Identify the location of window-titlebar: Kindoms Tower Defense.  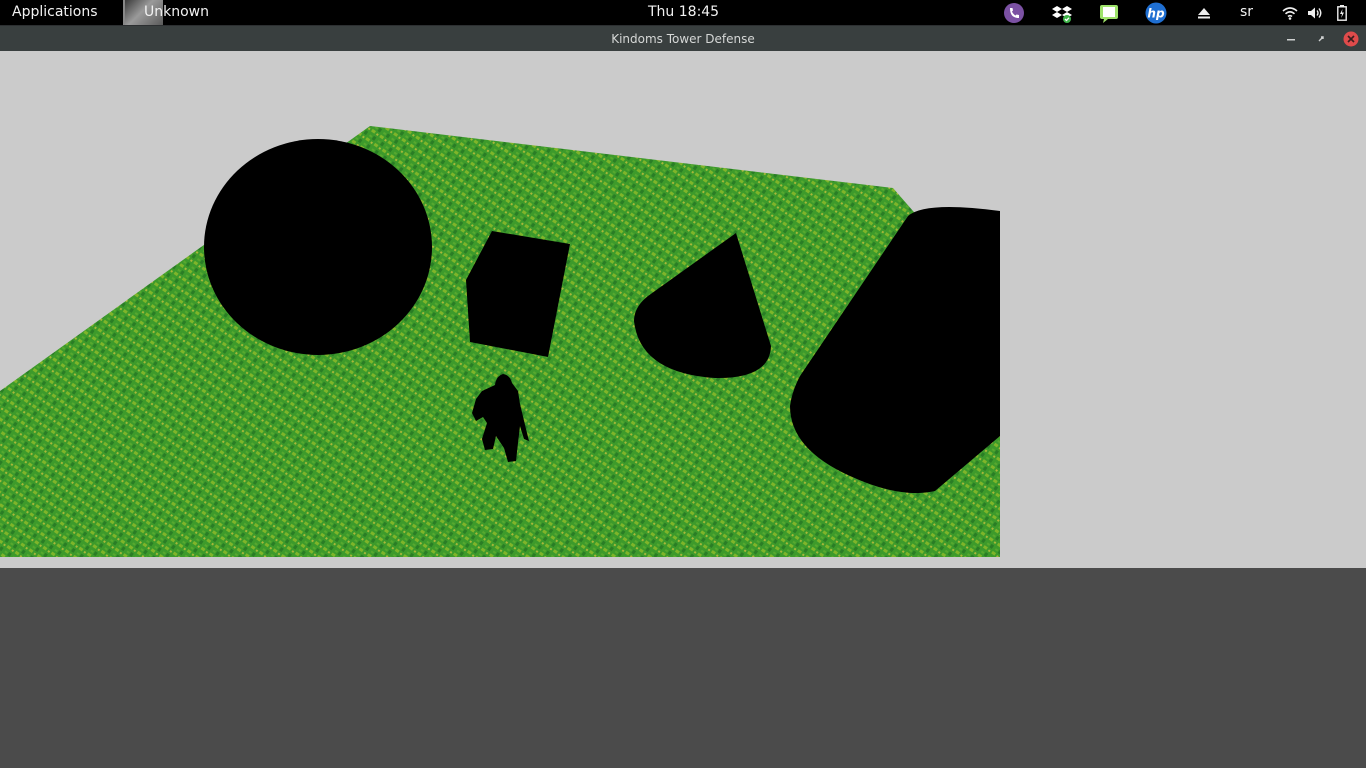
(683, 38).